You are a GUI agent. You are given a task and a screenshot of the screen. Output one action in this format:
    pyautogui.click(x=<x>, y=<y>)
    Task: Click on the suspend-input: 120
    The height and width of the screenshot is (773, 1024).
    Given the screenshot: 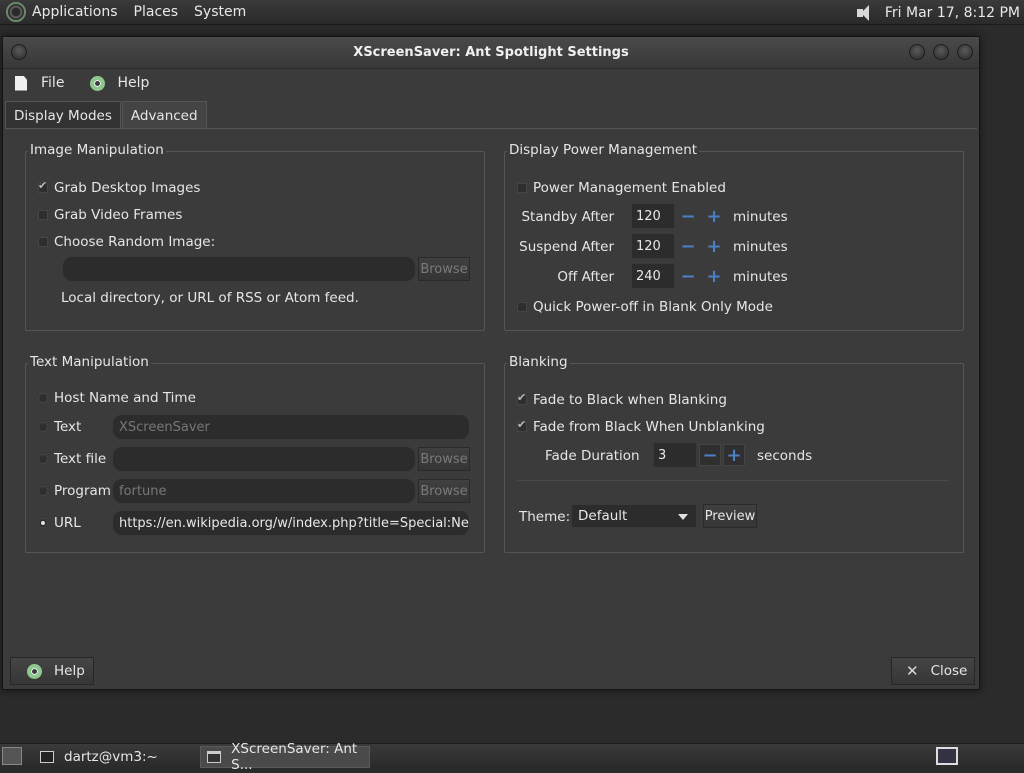 What is the action you would take?
    pyautogui.click(x=653, y=246)
    